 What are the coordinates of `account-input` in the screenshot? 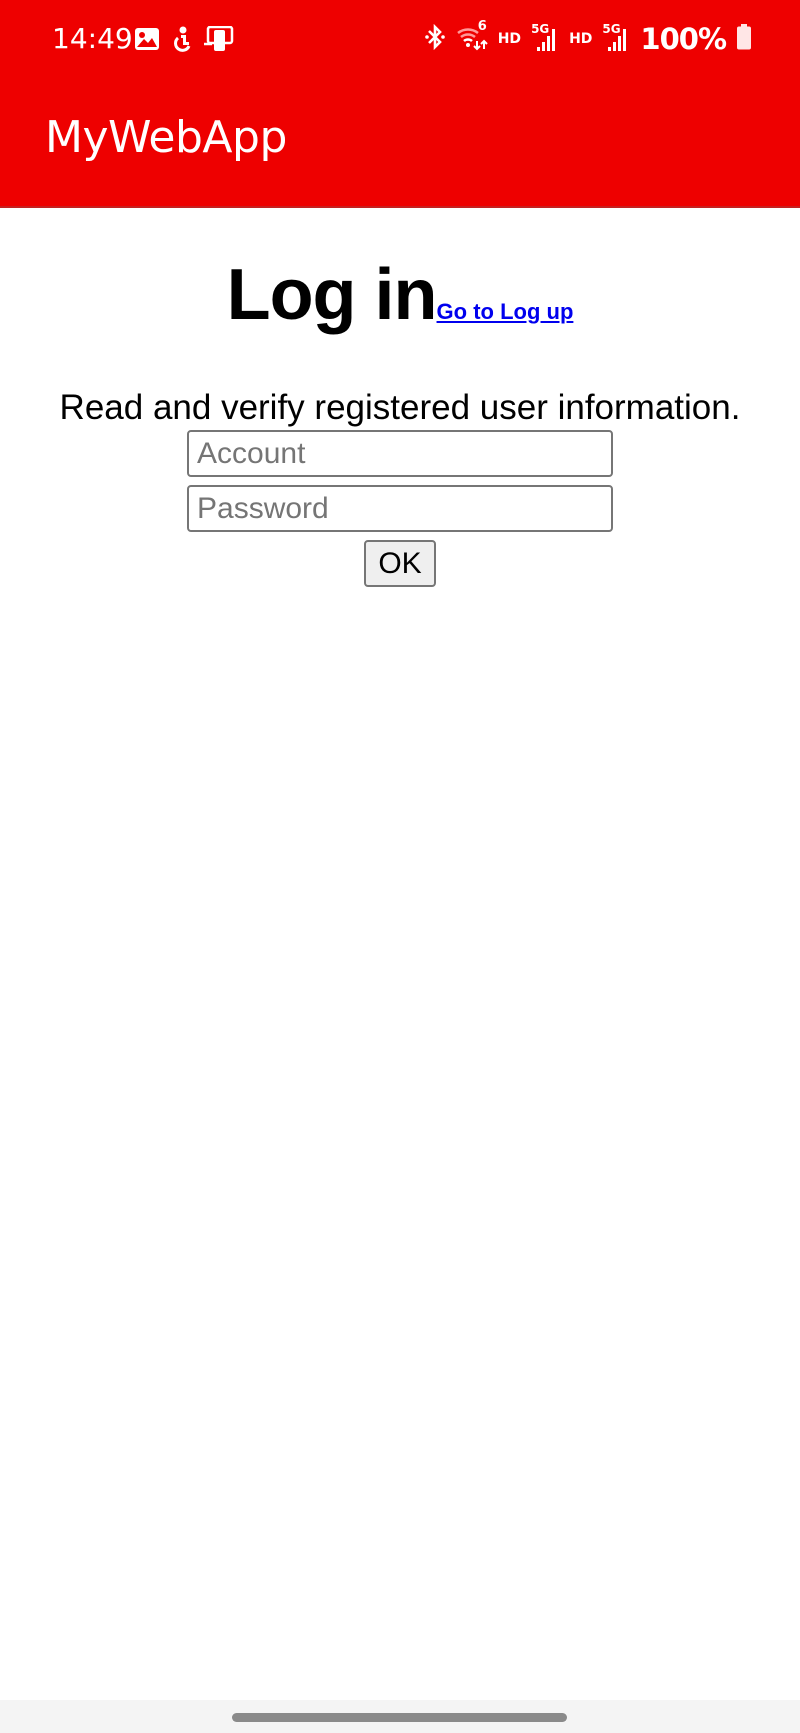 It's located at (400, 453).